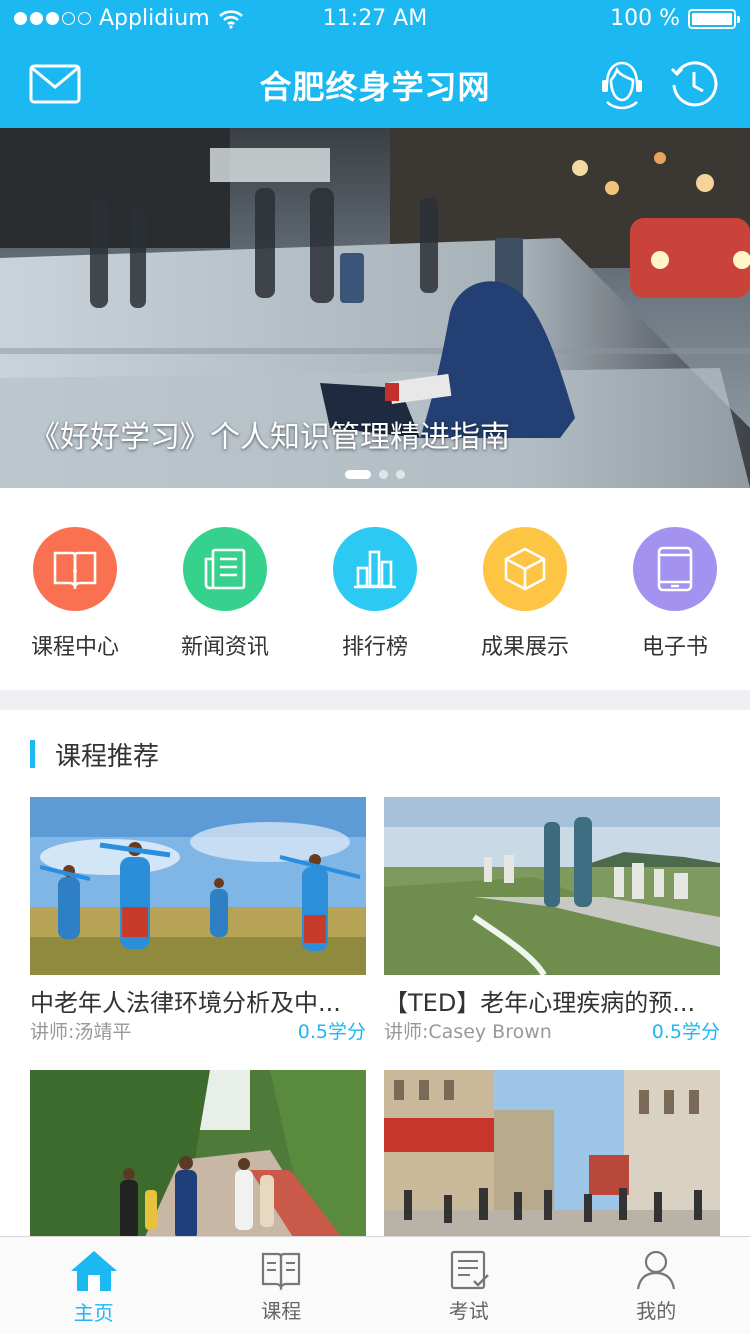 The height and width of the screenshot is (1334, 750). What do you see at coordinates (469, 1270) in the screenshot?
I see `exam-icon` at bounding box center [469, 1270].